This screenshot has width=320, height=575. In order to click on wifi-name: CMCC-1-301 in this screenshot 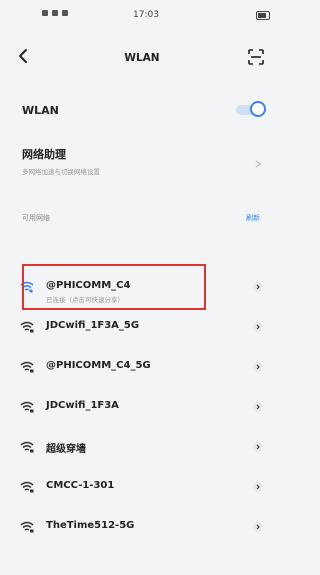, I will do `click(80, 485)`.